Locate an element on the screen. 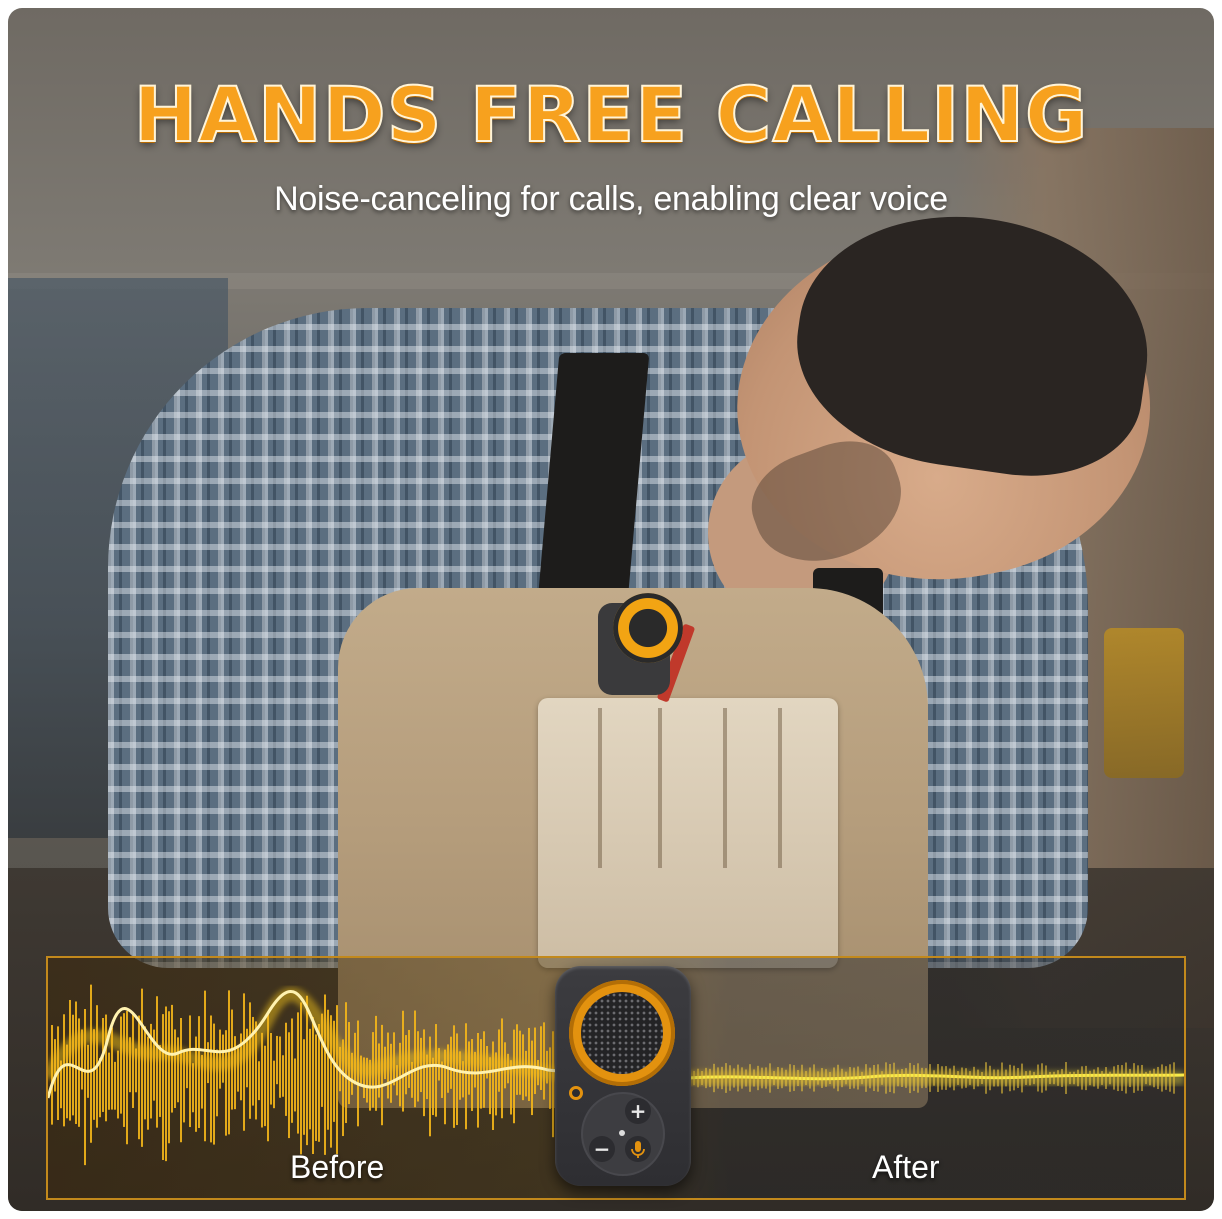  speaker-ring is located at coordinates (622, 1033).